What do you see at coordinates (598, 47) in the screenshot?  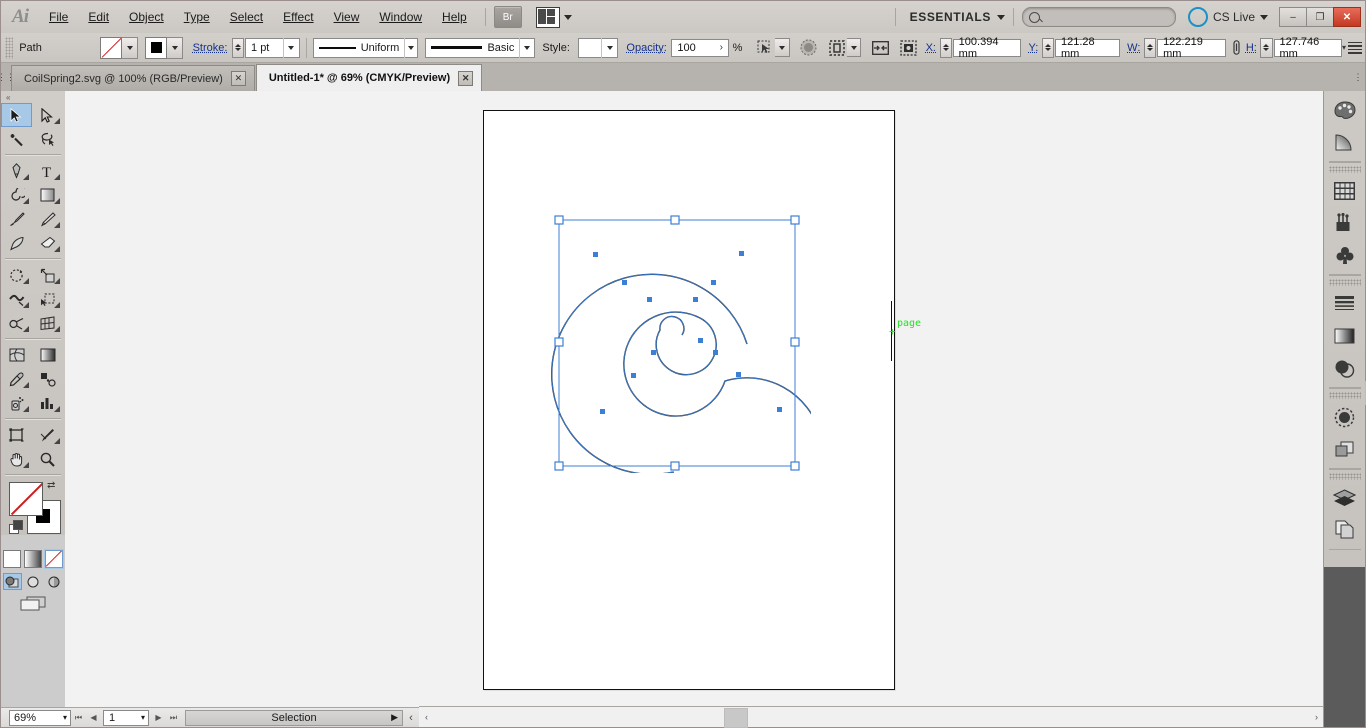 I see `graphic-style-combo` at bounding box center [598, 47].